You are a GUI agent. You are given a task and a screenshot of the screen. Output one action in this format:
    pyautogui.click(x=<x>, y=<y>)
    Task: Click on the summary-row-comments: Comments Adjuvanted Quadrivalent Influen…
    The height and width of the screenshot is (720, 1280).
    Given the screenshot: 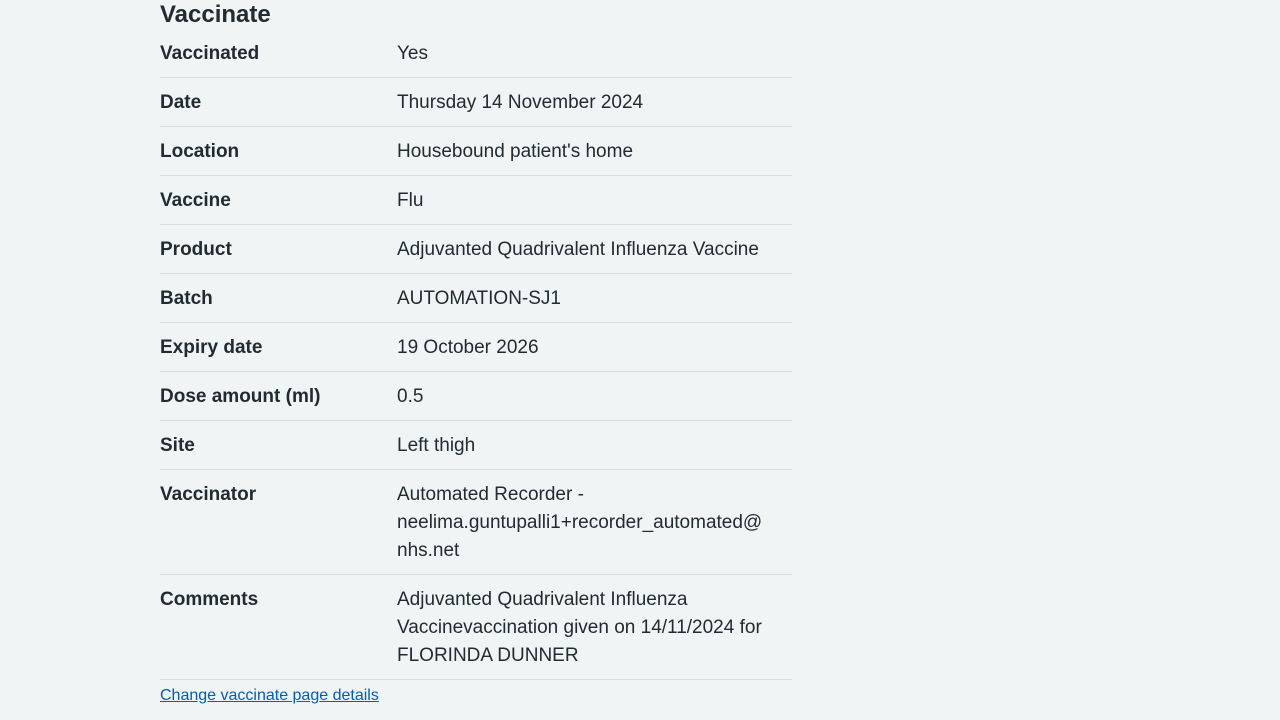 What is the action you would take?
    pyautogui.click(x=476, y=627)
    